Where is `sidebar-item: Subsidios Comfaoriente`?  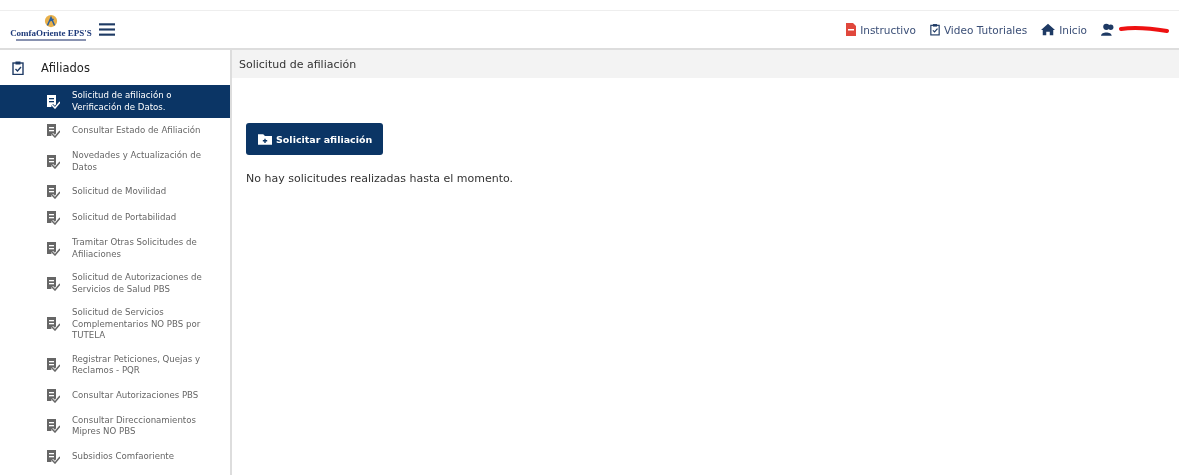
sidebar-item: Subsidios Comfaoriente is located at coordinates (115, 456).